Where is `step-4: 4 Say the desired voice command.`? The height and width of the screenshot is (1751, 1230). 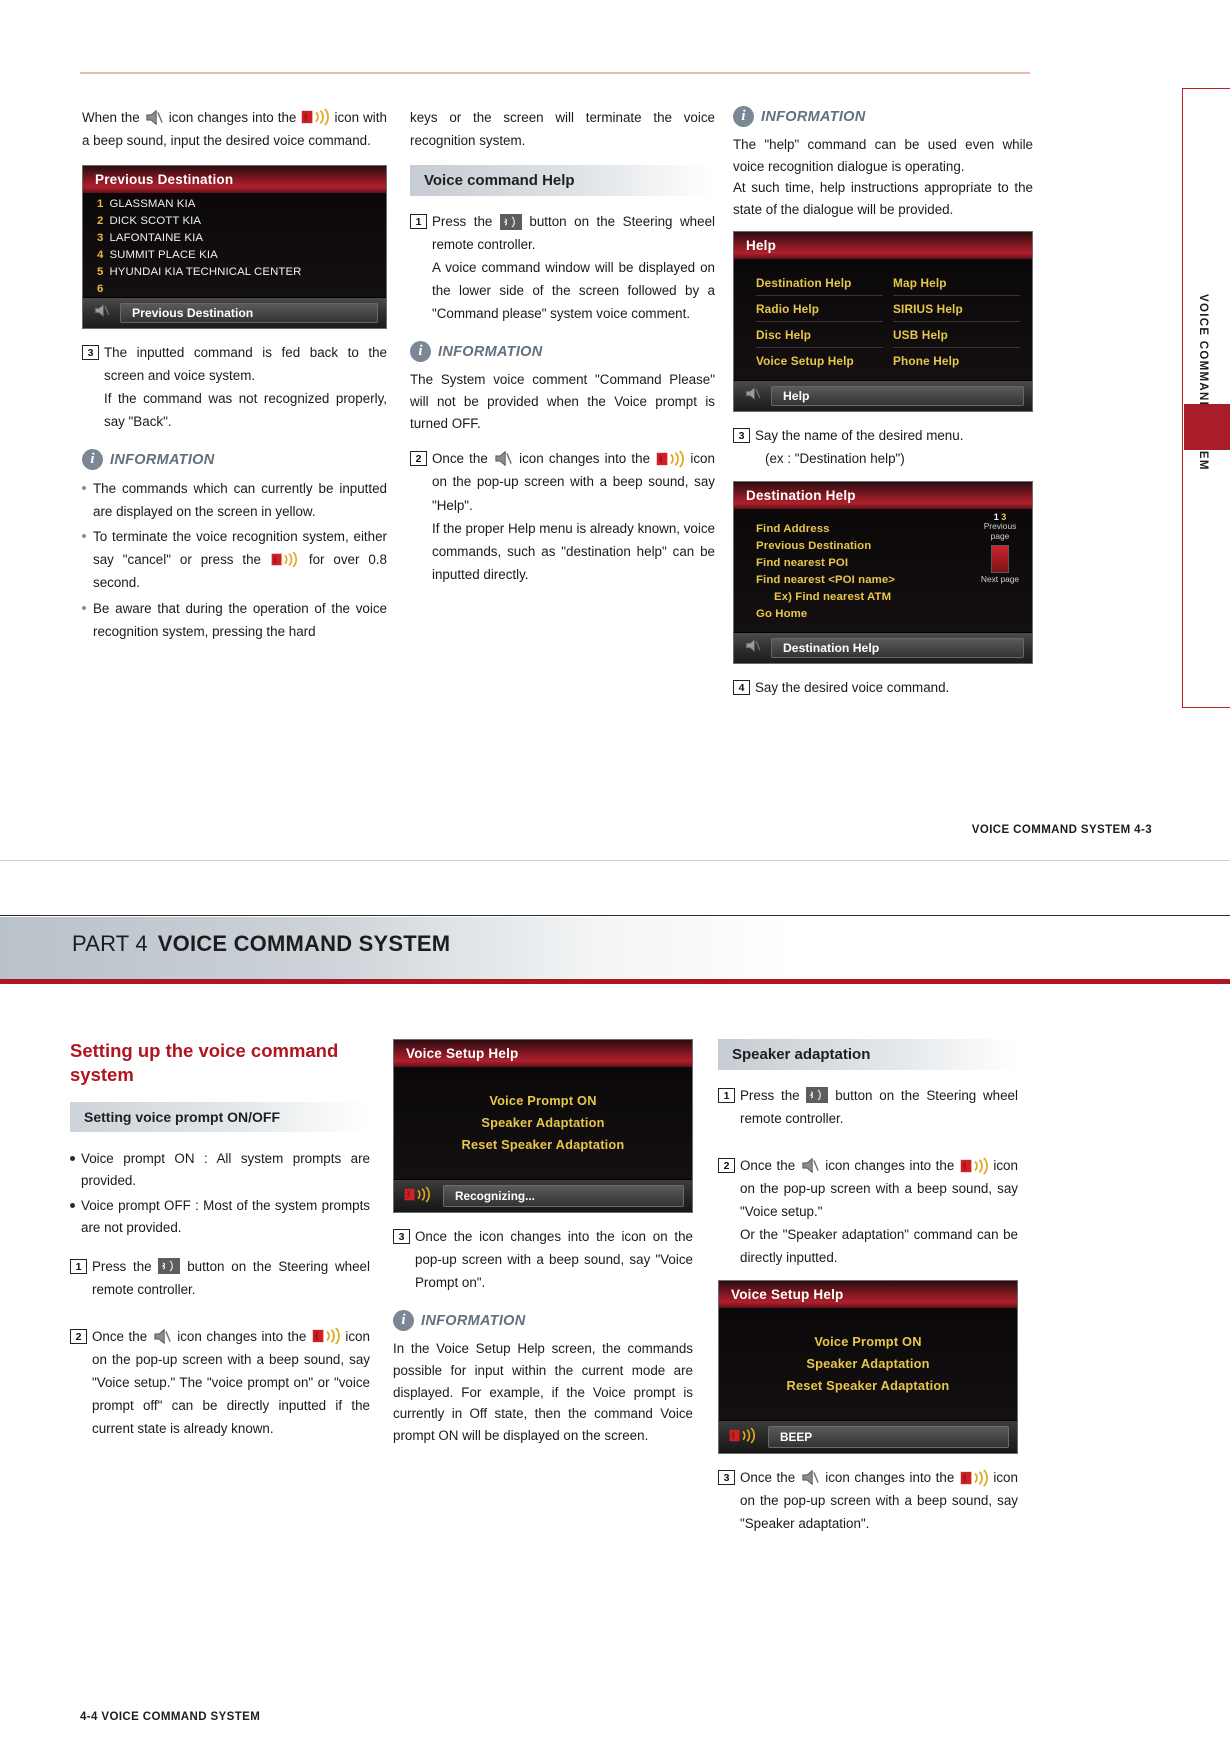
step-4: 4 Say the desired voice command. is located at coordinates (883, 687).